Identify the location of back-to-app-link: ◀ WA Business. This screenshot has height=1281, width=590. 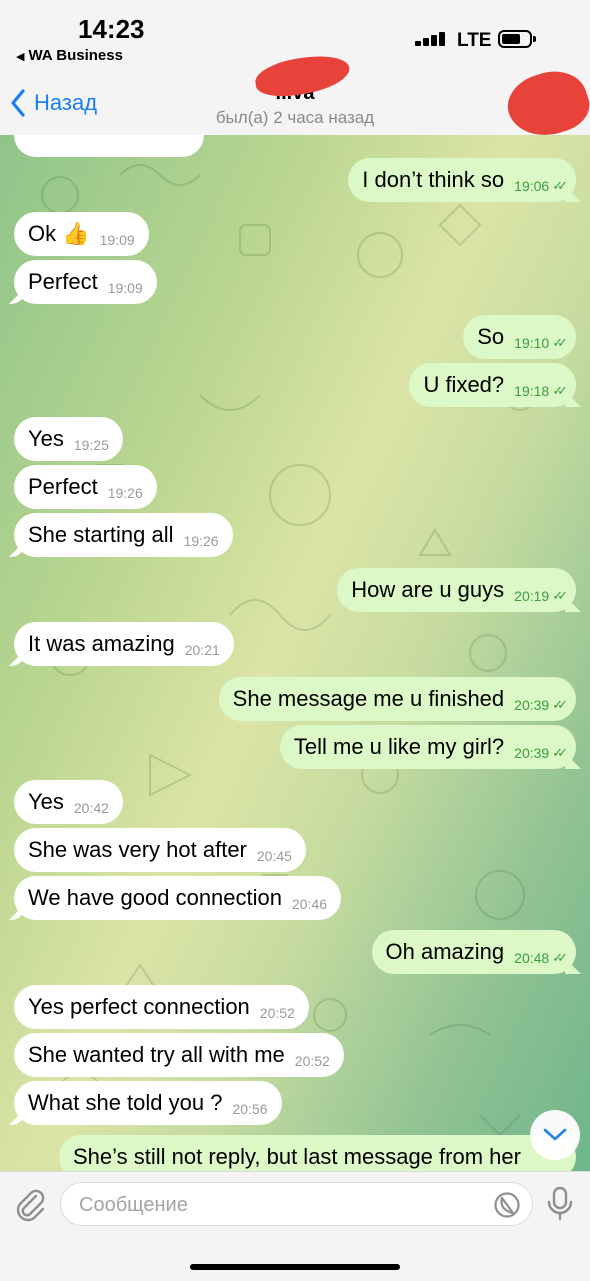
(69, 55).